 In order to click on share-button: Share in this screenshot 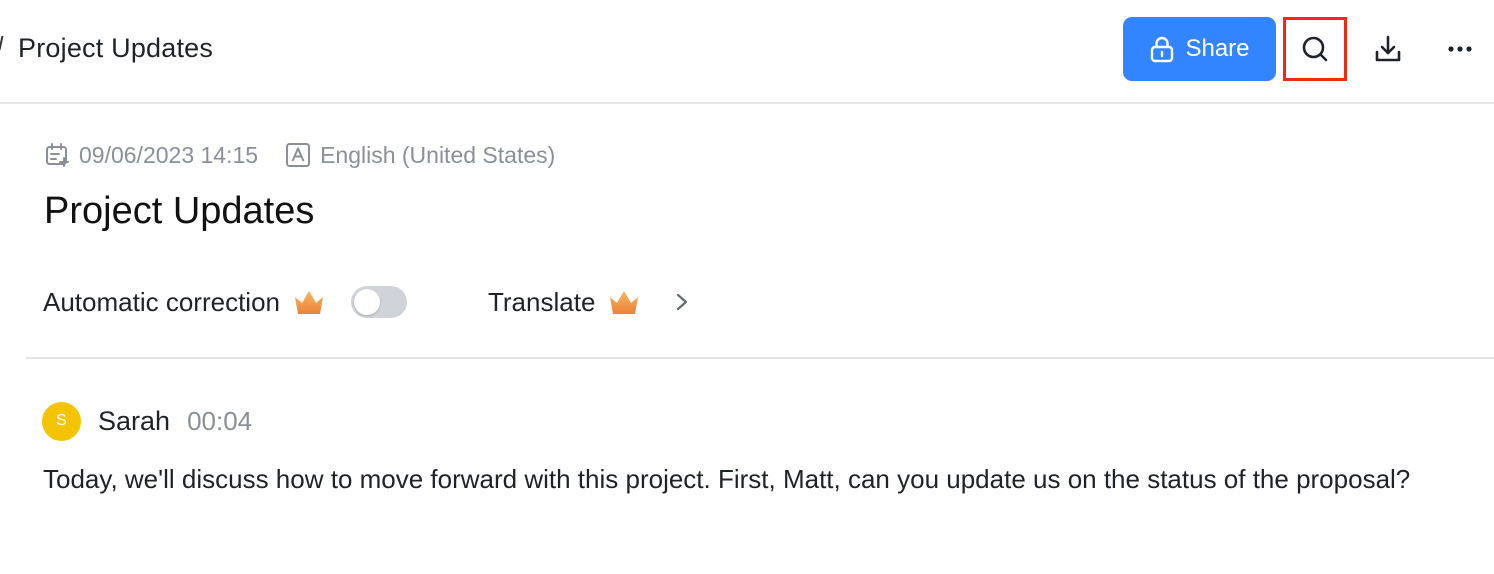, I will do `click(1199, 49)`.